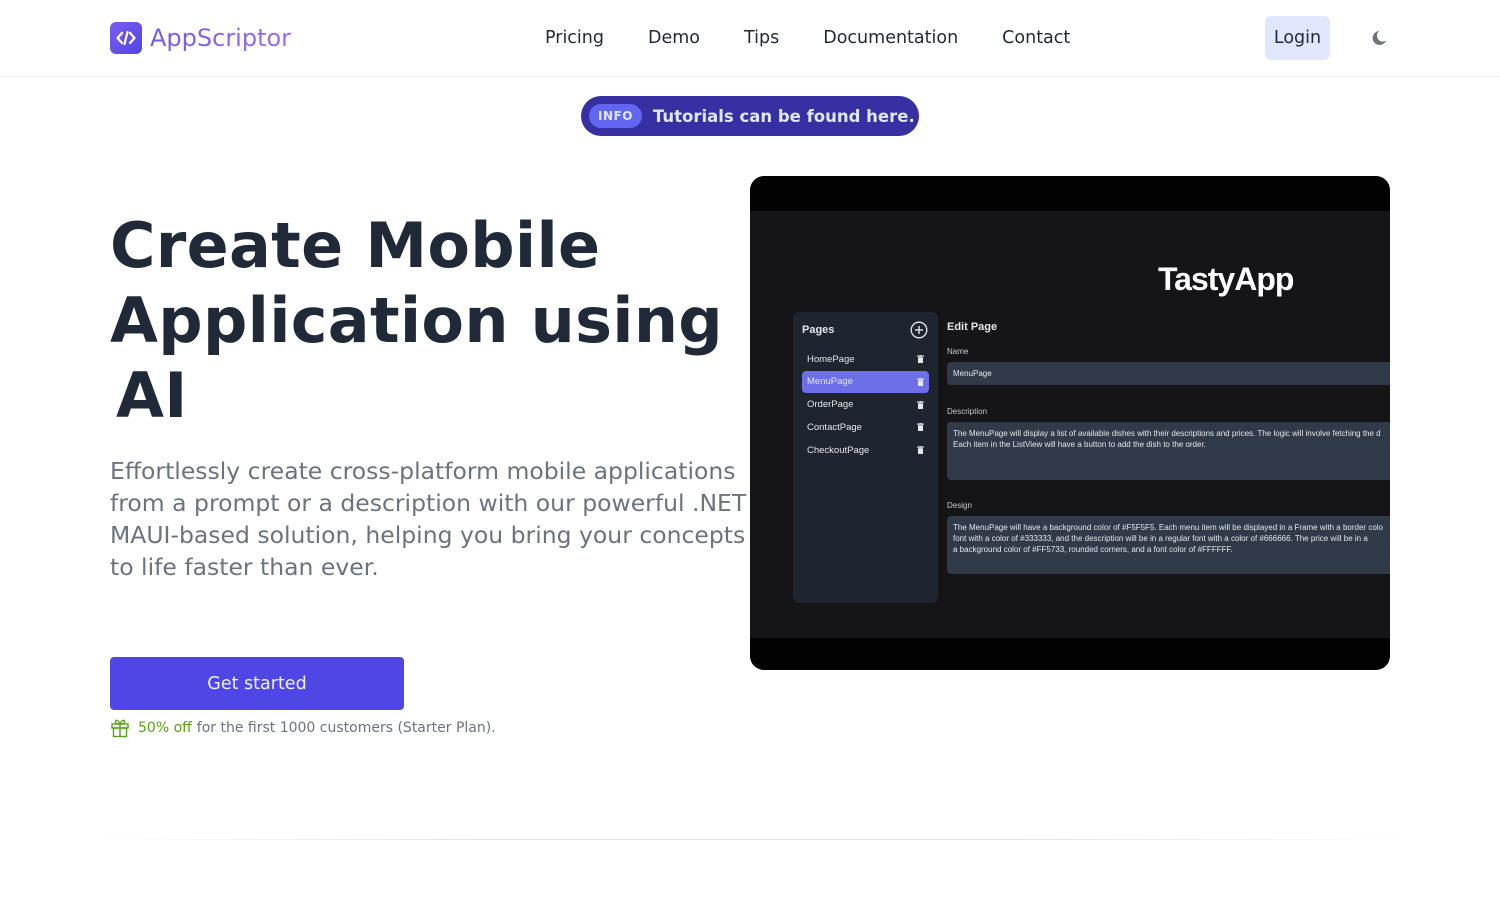  What do you see at coordinates (958, 351) in the screenshot?
I see `name-label: Name` at bounding box center [958, 351].